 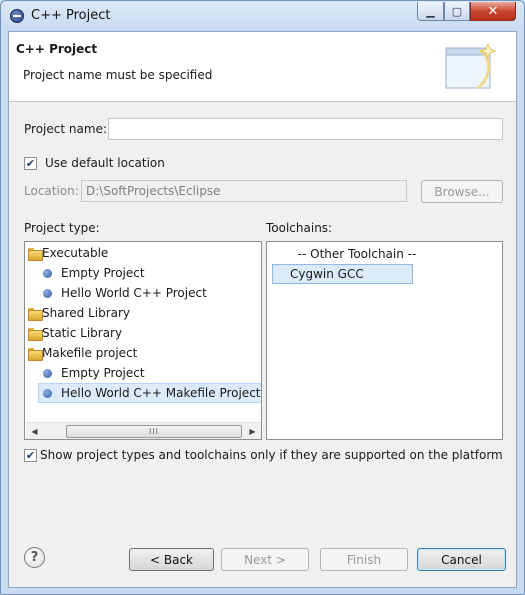 What do you see at coordinates (17, 16) in the screenshot?
I see `eclipse-app-icon` at bounding box center [17, 16].